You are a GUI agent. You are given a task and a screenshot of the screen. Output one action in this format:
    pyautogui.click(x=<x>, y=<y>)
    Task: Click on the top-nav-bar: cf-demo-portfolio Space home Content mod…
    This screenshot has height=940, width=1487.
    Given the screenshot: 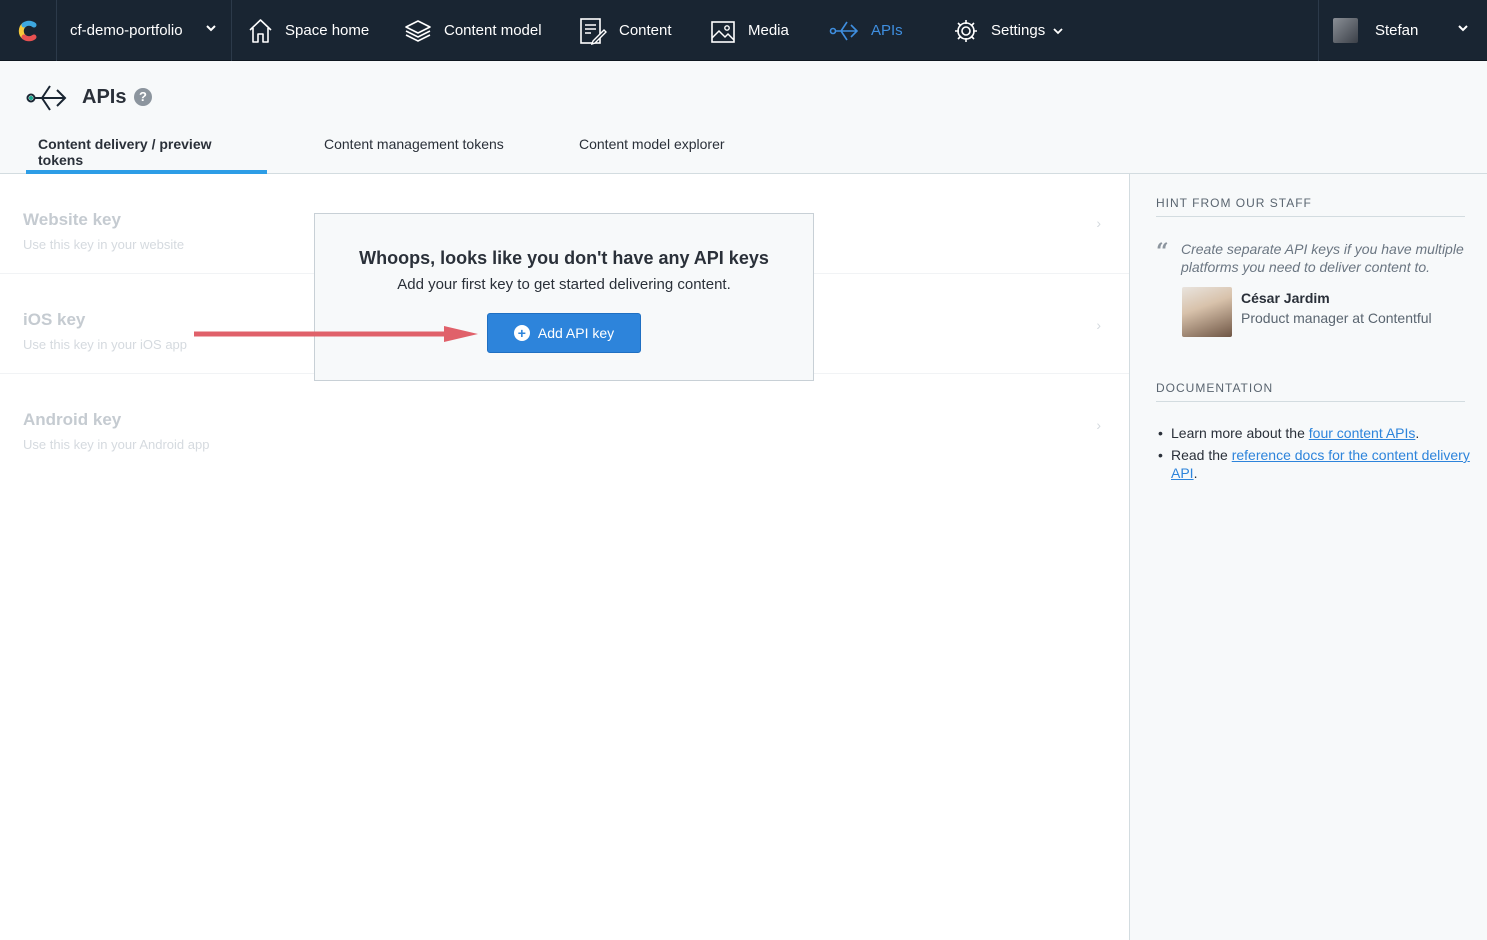 What is the action you would take?
    pyautogui.click(x=743, y=30)
    